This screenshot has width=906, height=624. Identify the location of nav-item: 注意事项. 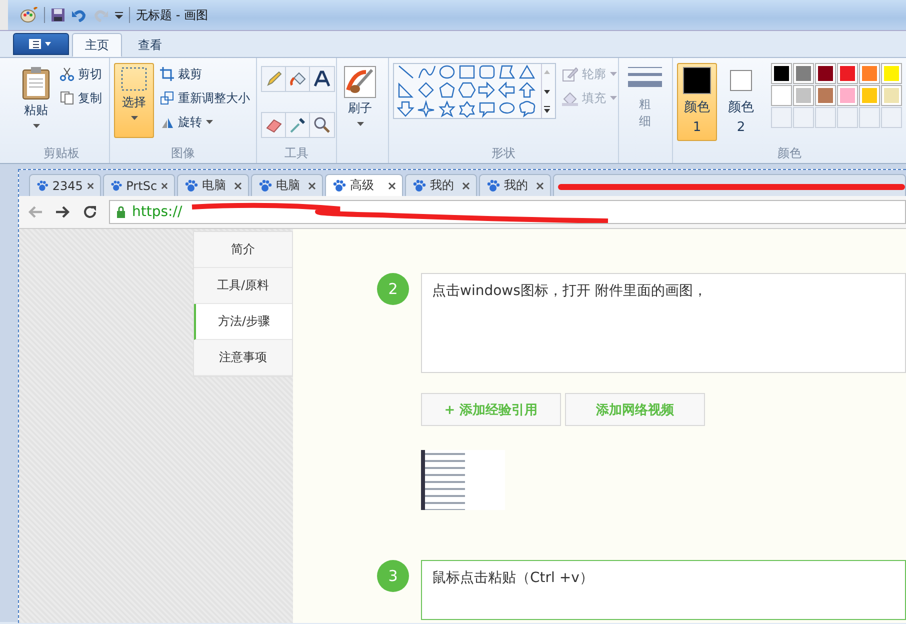
(243, 358).